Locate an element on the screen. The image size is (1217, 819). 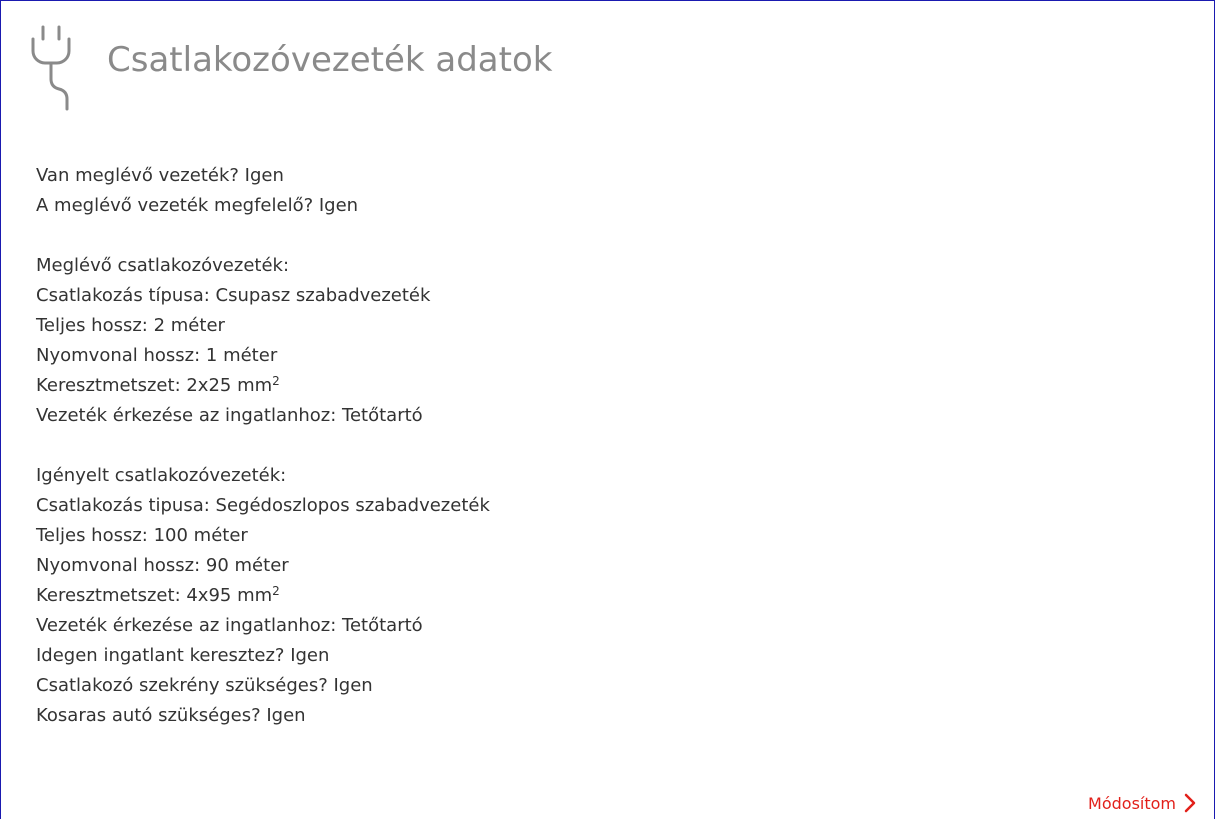
modify-link: Módosítom is located at coordinates (1142, 803).